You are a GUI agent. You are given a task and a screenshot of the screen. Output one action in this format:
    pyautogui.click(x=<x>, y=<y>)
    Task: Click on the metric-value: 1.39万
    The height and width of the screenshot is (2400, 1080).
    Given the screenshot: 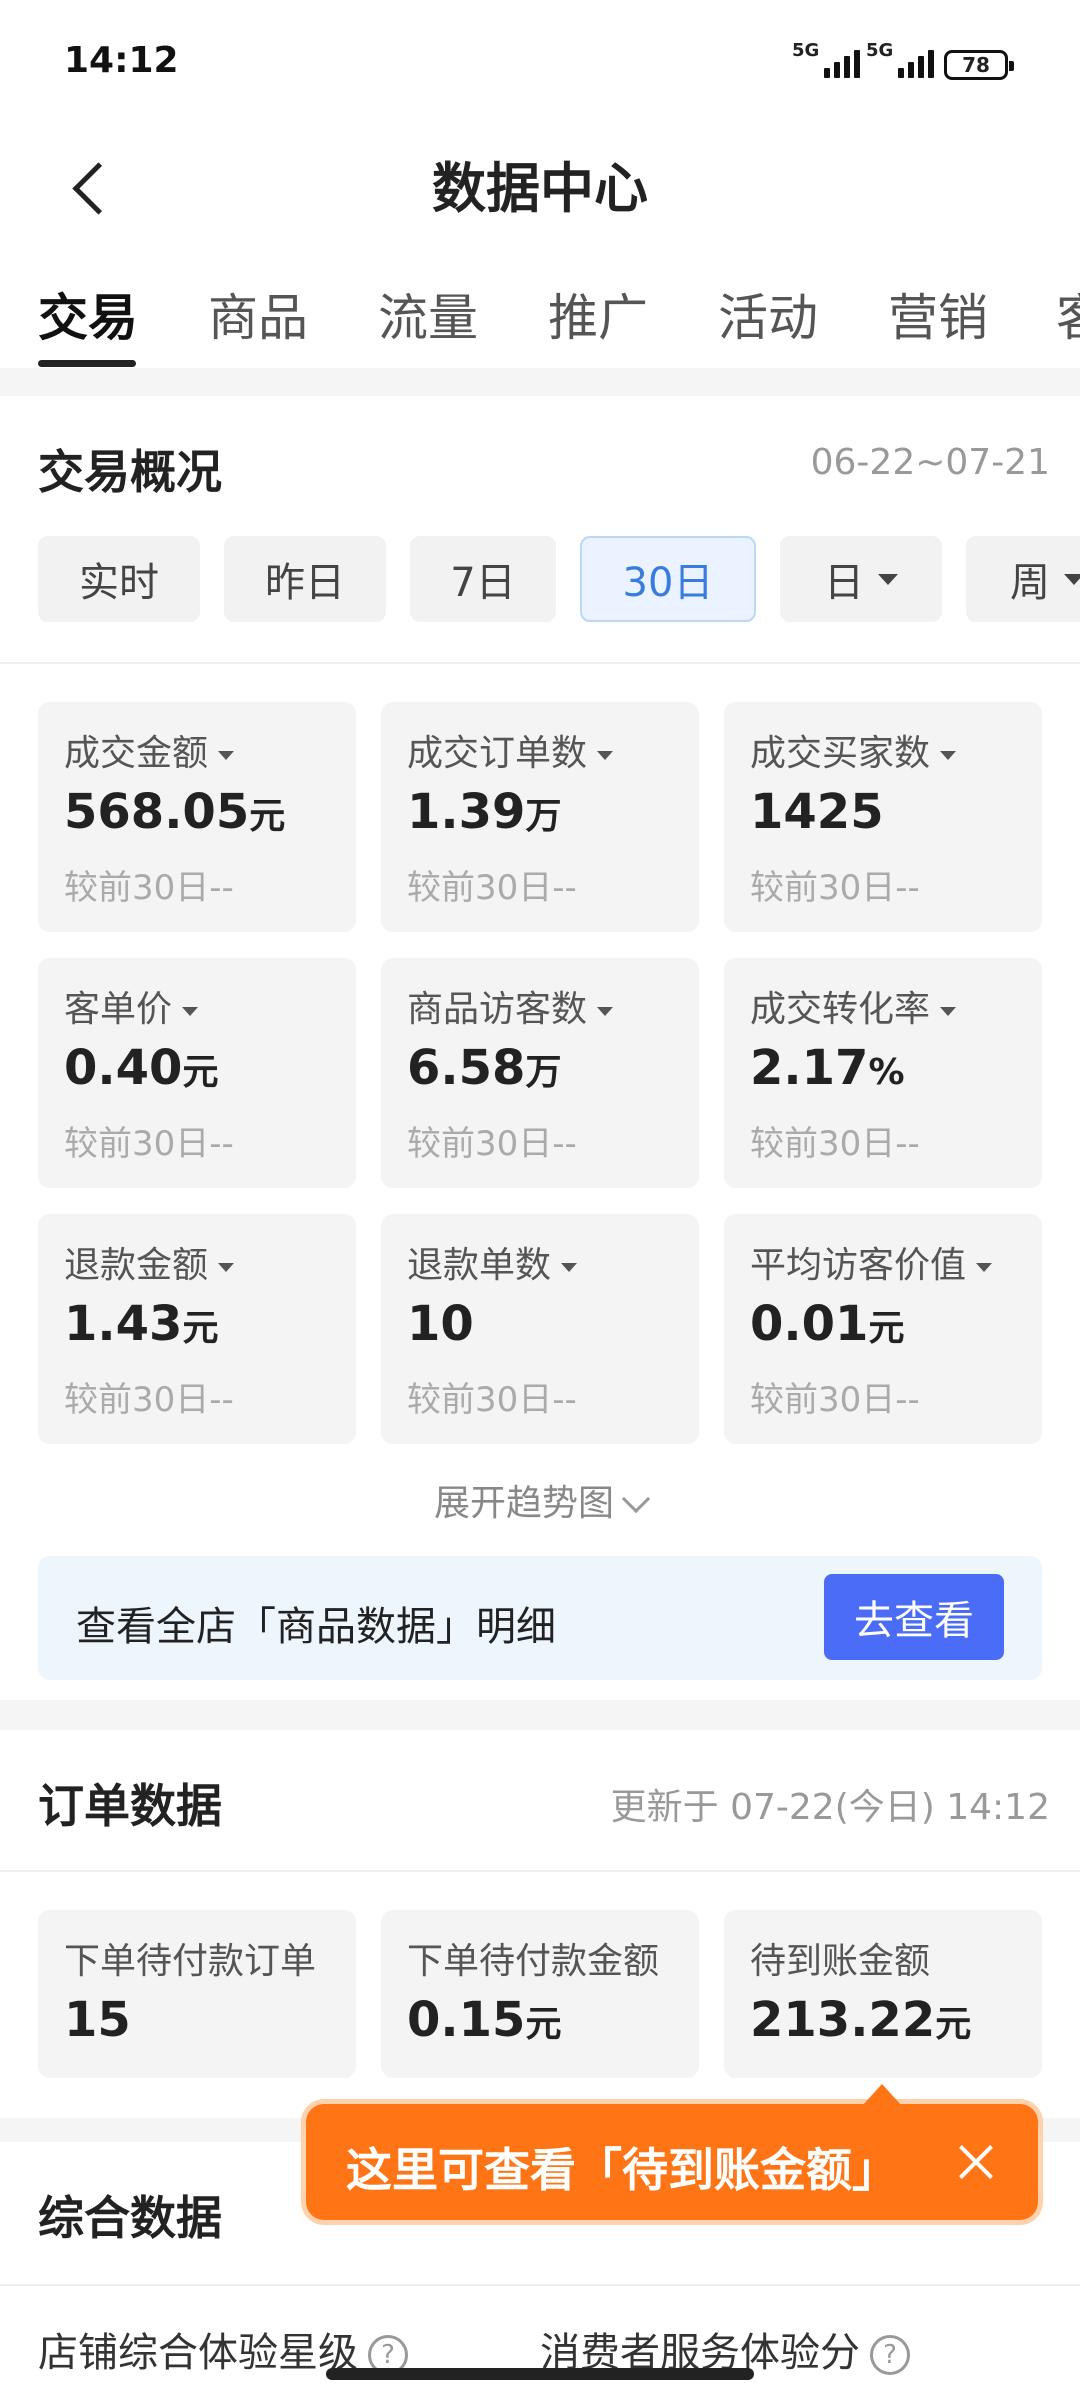 What is the action you would take?
    pyautogui.click(x=484, y=812)
    